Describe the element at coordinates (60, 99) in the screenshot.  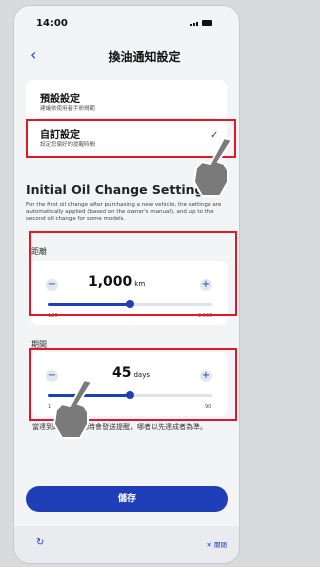
I see `option-default-title: 預設設定` at that location.